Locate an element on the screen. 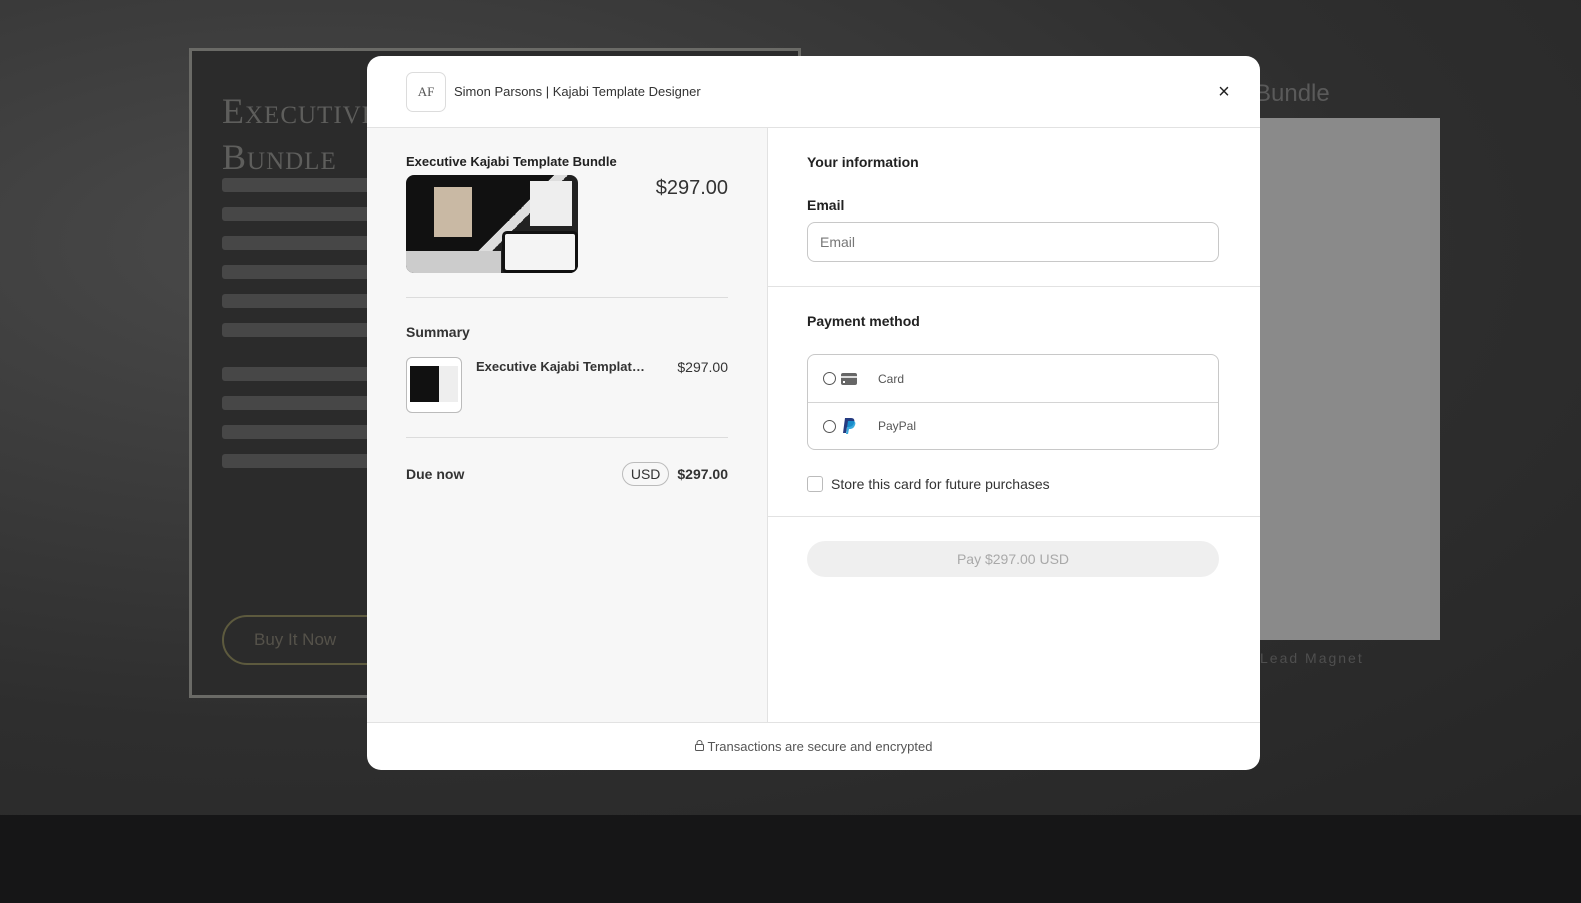 The image size is (1581, 903). credit-card-icon is located at coordinates (849, 378).